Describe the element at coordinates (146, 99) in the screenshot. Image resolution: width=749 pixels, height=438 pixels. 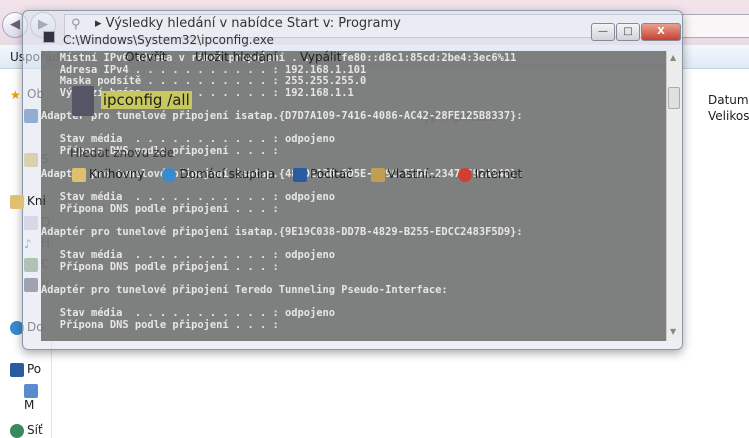
I see `result-name: ipconfig /all` at that location.